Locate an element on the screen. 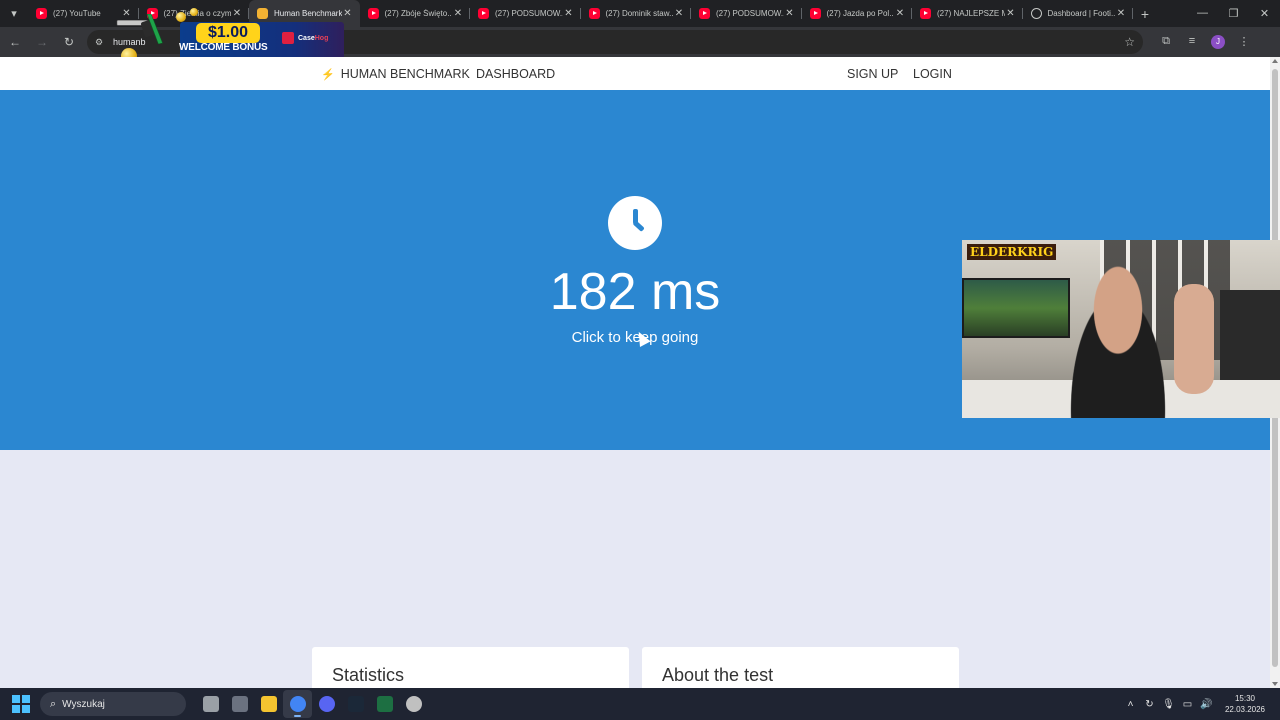  browser-tab: (27) Dominik staw... ✕ is located at coordinates (636, 13).